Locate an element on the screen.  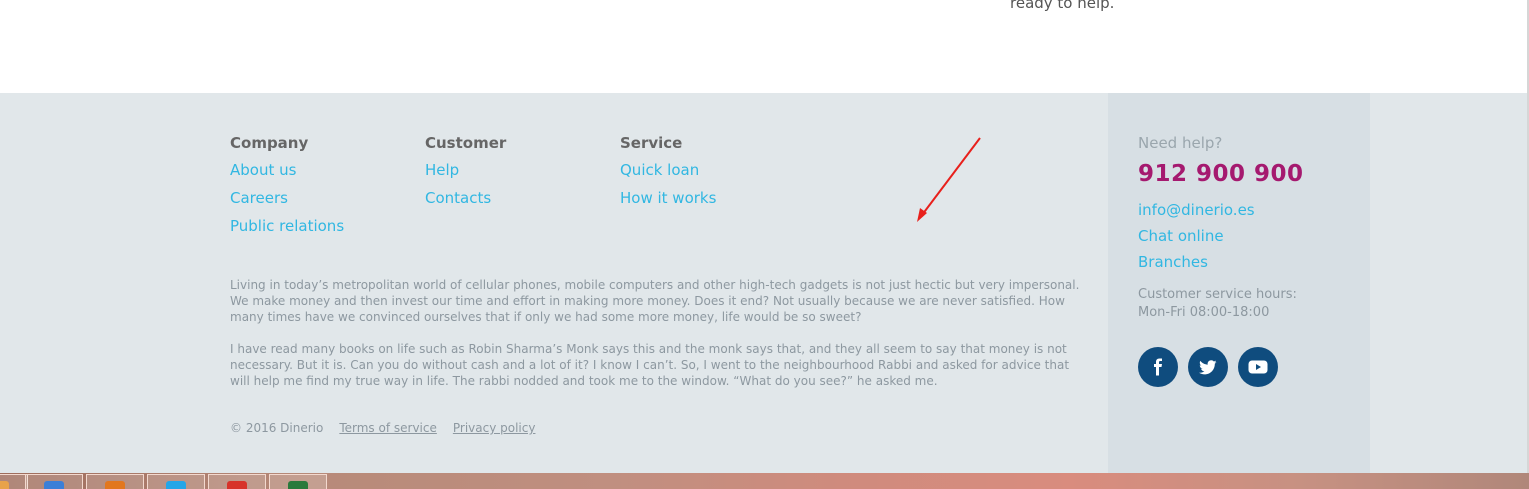
help-links: info@dinerio.es Chat online Branches is located at coordinates (1196, 240).